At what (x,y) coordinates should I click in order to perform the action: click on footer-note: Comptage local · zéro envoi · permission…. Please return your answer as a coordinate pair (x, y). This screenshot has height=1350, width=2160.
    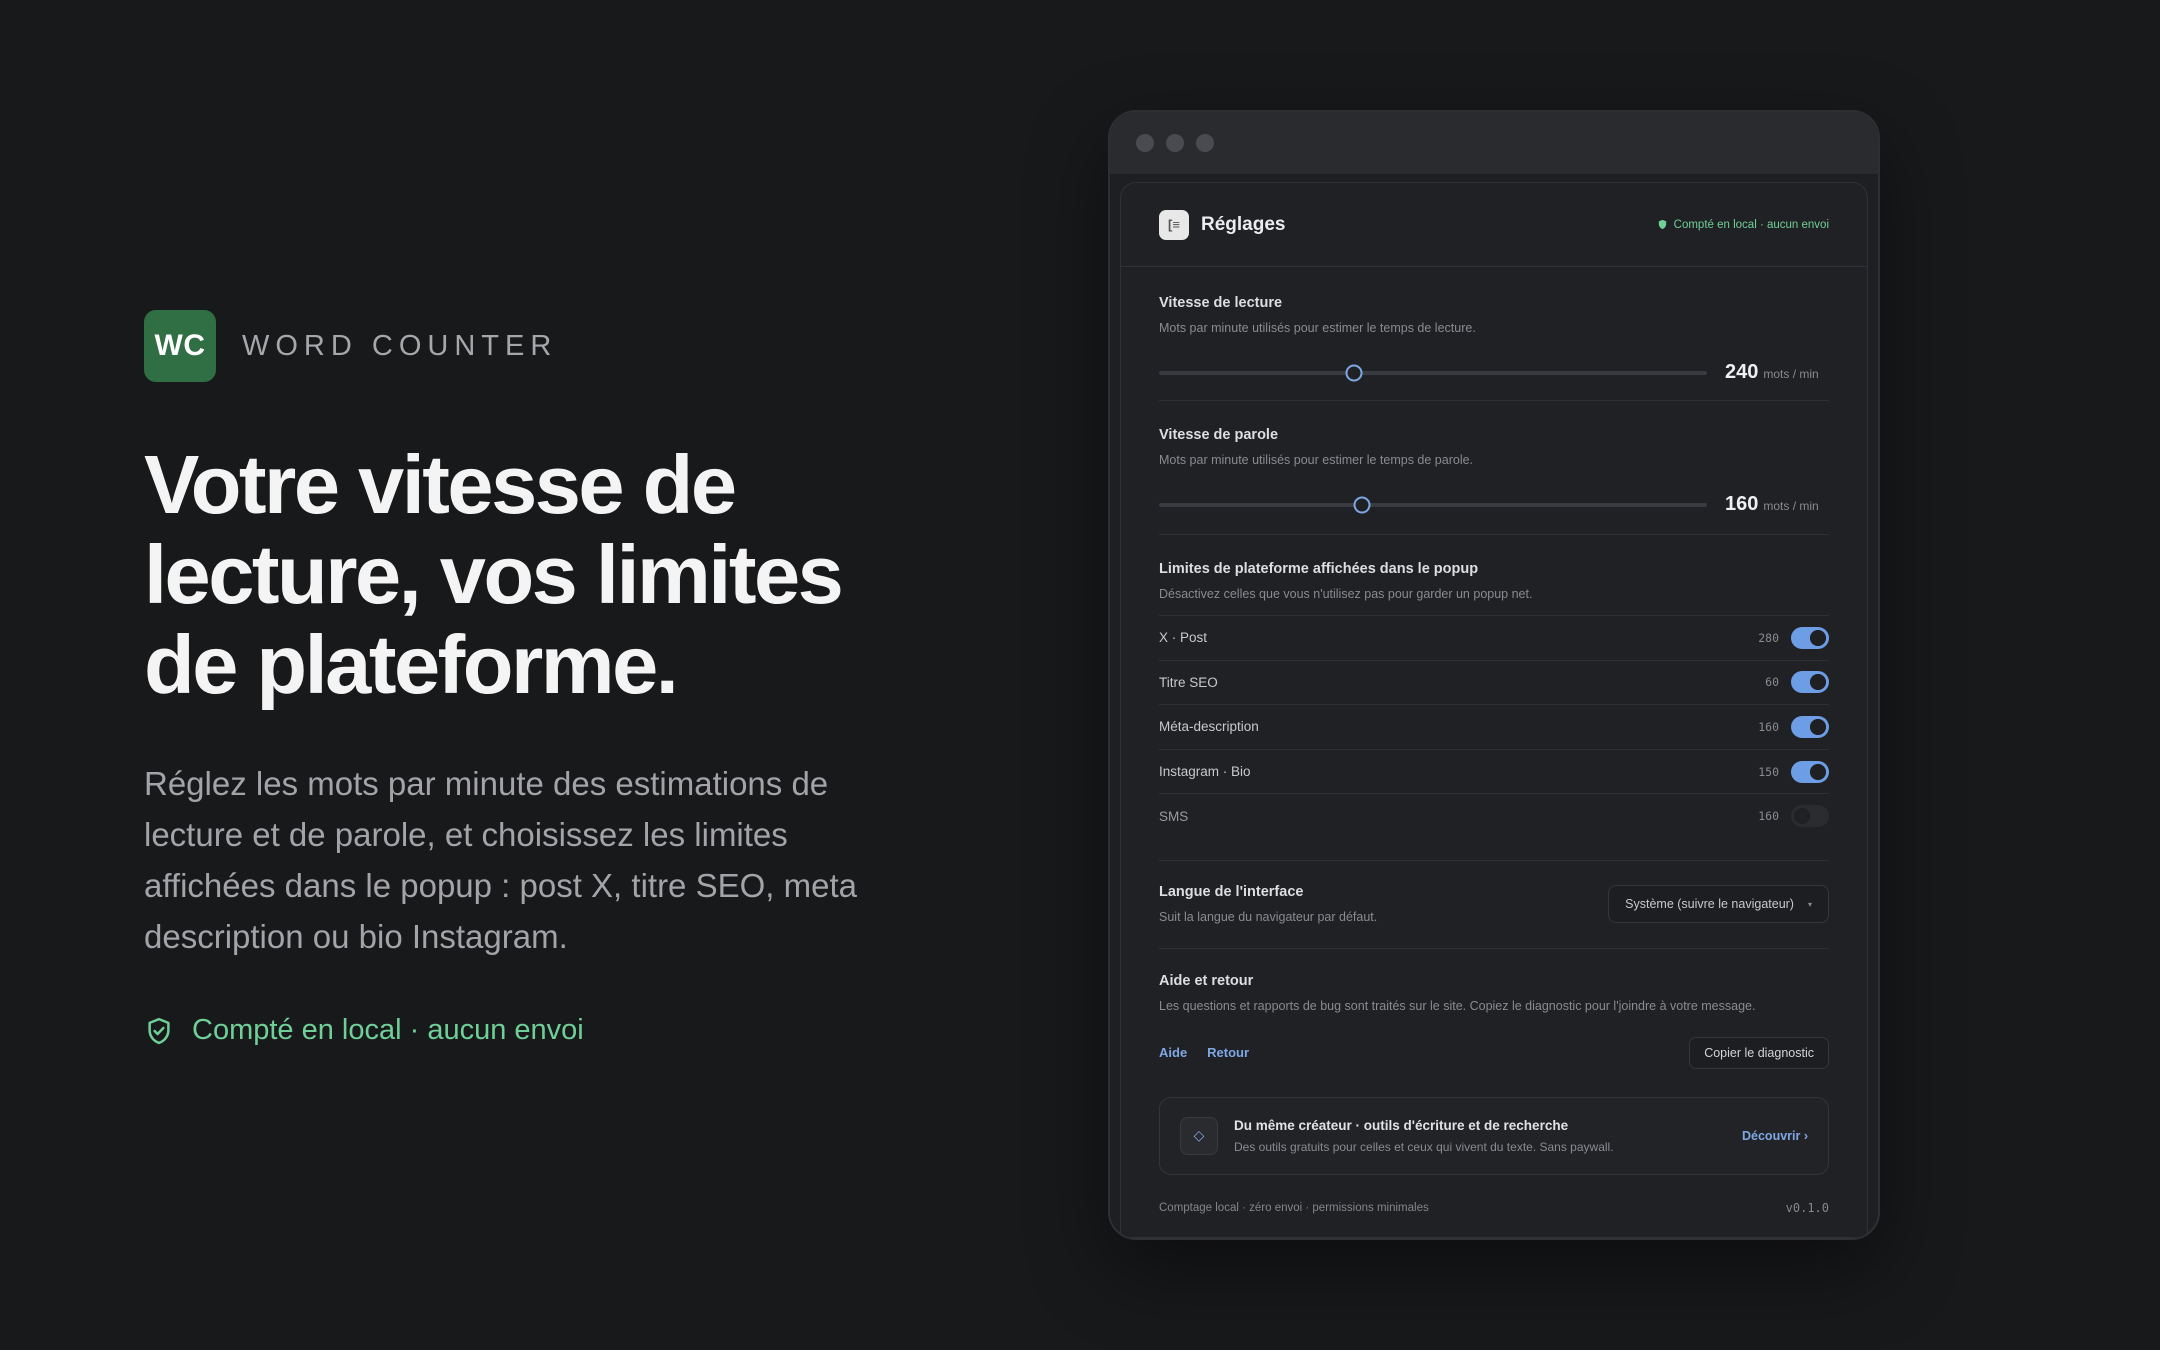
    Looking at the image, I should click on (1294, 1207).